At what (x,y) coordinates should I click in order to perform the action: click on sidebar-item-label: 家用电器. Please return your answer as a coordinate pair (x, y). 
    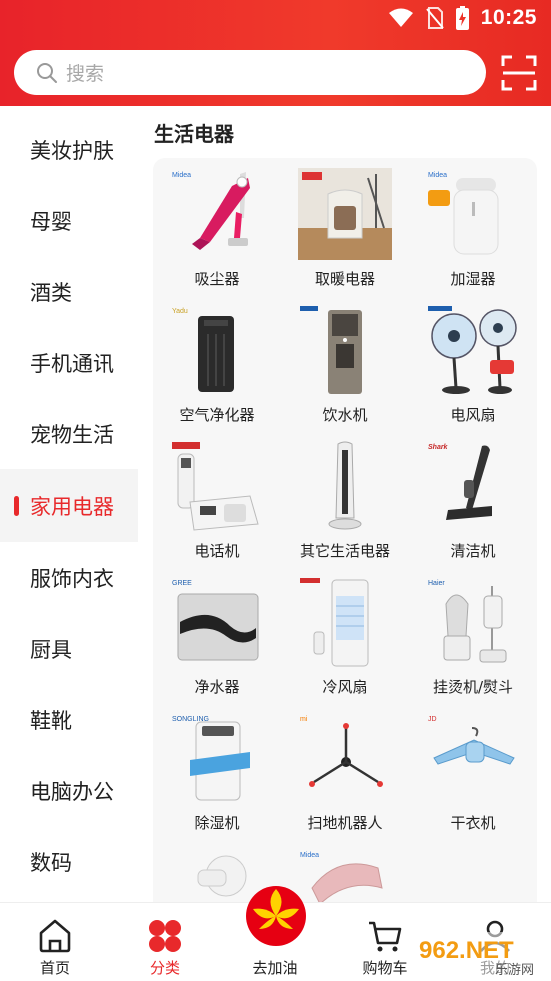
    Looking at the image, I should click on (72, 506).